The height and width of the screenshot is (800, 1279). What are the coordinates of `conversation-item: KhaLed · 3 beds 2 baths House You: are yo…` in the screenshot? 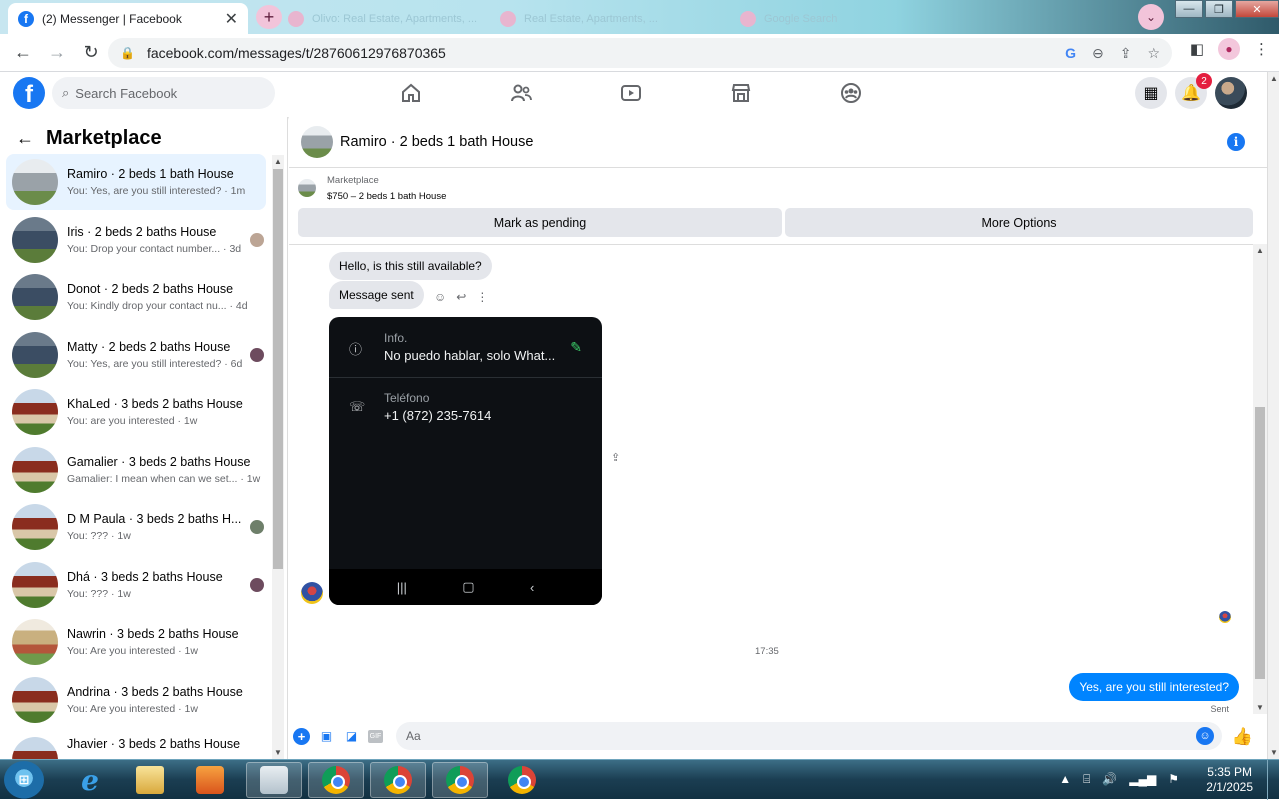 It's located at (136, 412).